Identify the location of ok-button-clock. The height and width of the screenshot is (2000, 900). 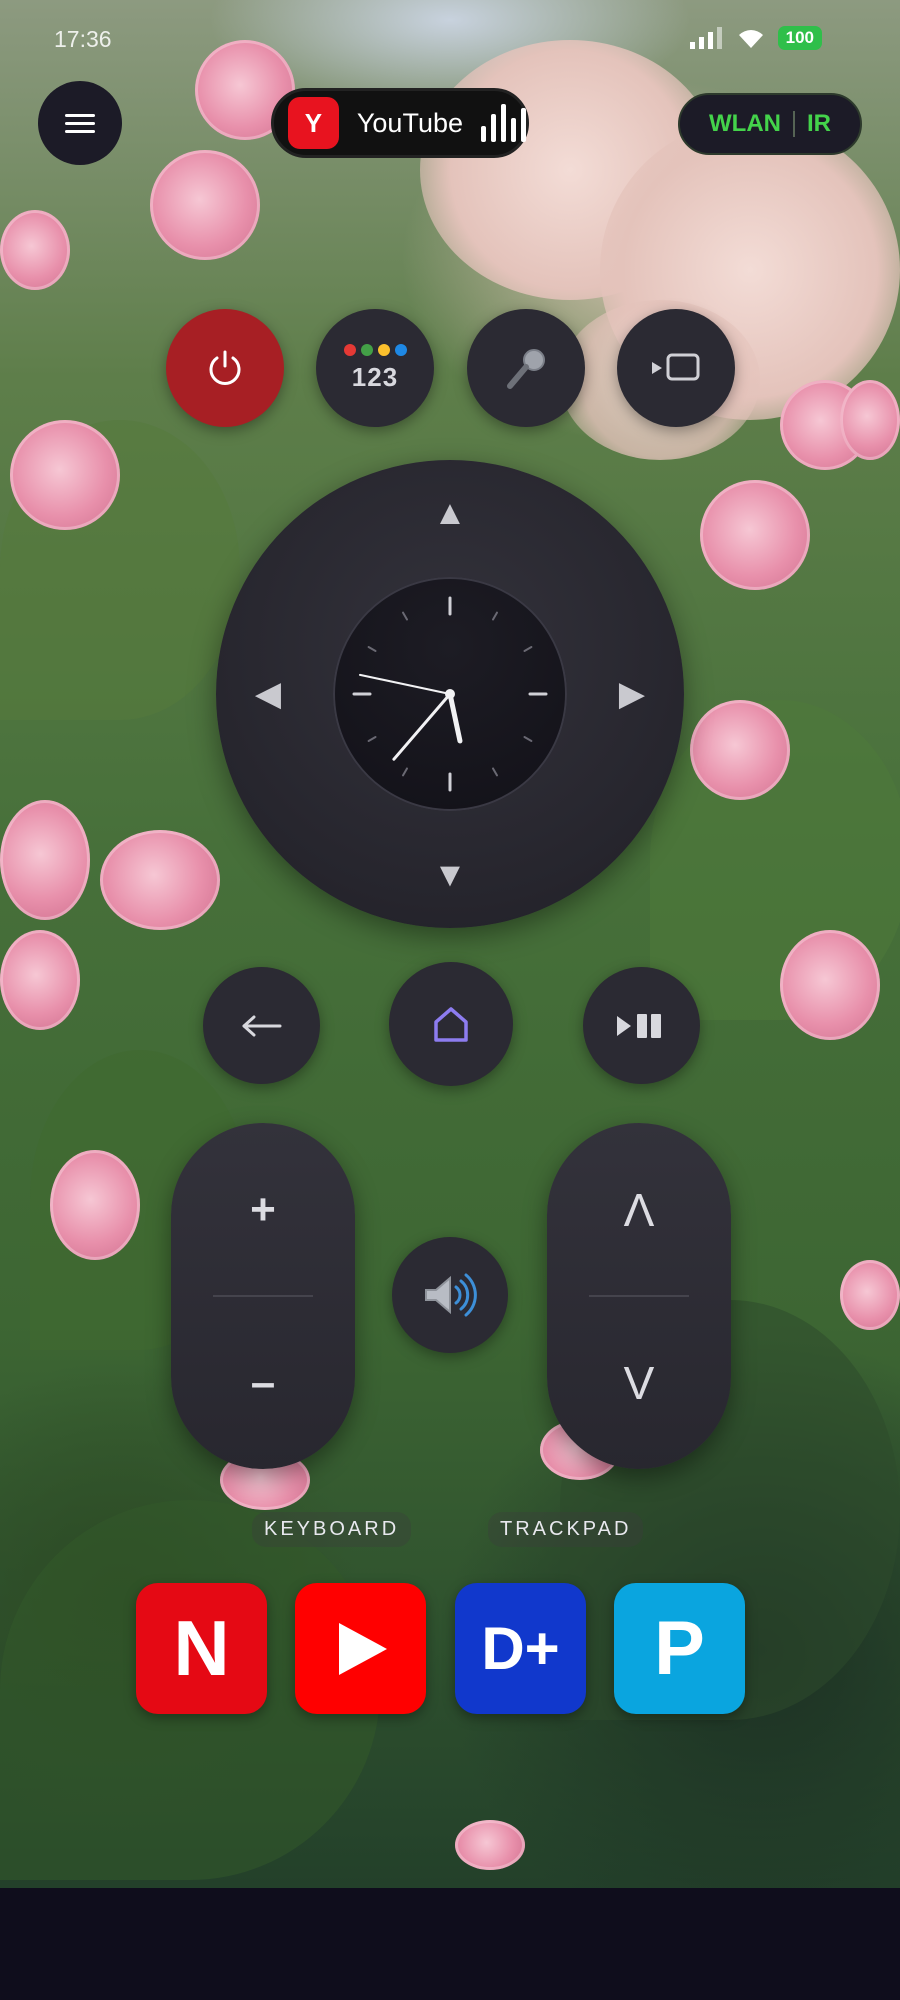
(450, 694).